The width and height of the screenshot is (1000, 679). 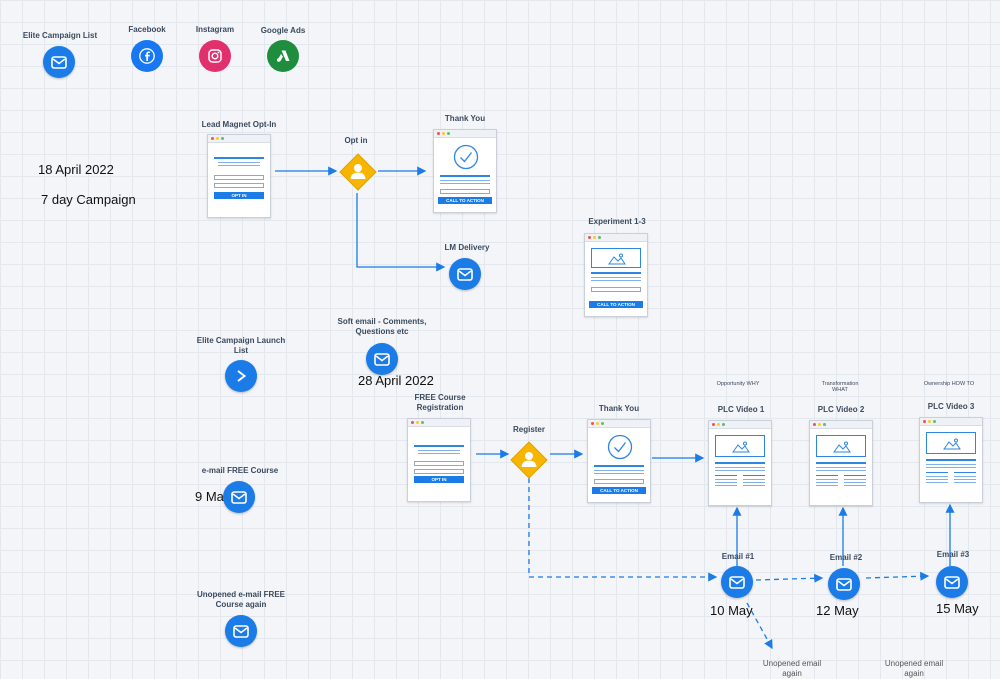 What do you see at coordinates (76, 169) in the screenshot?
I see `date-start: 18 April 2022` at bounding box center [76, 169].